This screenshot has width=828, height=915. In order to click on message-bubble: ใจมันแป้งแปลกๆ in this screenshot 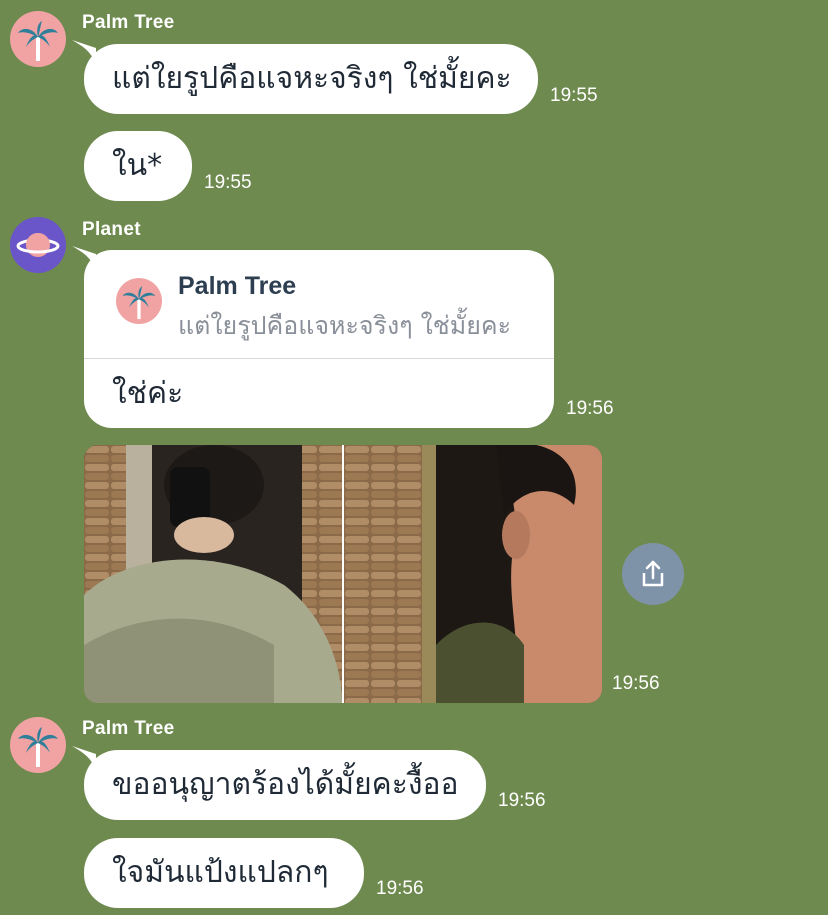, I will do `click(224, 873)`.